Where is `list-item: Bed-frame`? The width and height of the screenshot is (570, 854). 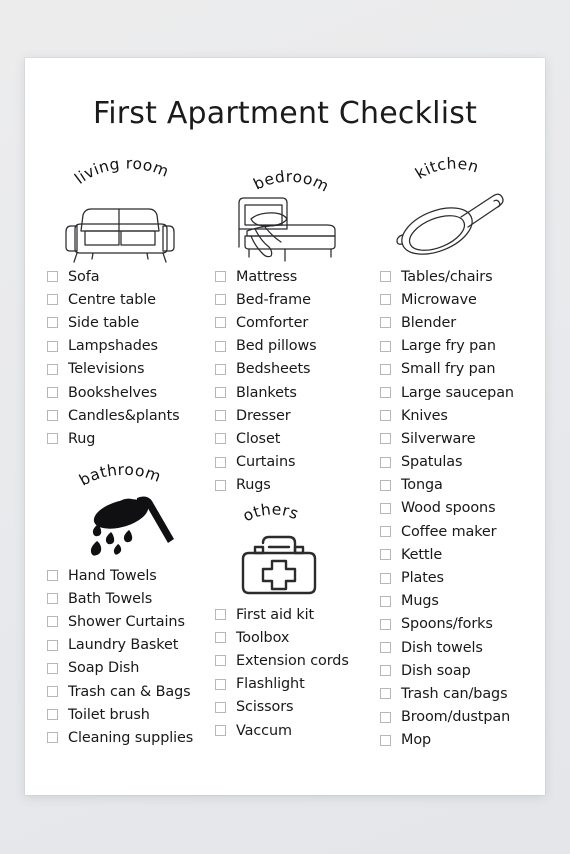 list-item: Bed-frame is located at coordinates (300, 299).